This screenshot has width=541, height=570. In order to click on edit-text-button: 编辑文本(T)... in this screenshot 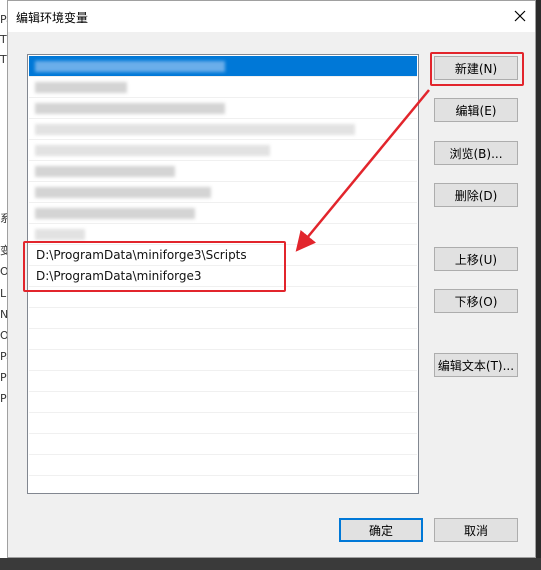, I will do `click(476, 365)`.